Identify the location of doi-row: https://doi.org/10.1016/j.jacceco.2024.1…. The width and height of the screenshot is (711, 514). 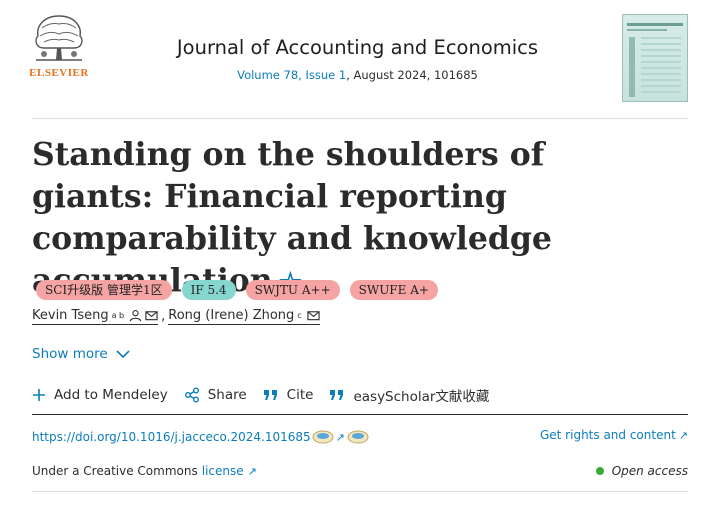
(200, 437).